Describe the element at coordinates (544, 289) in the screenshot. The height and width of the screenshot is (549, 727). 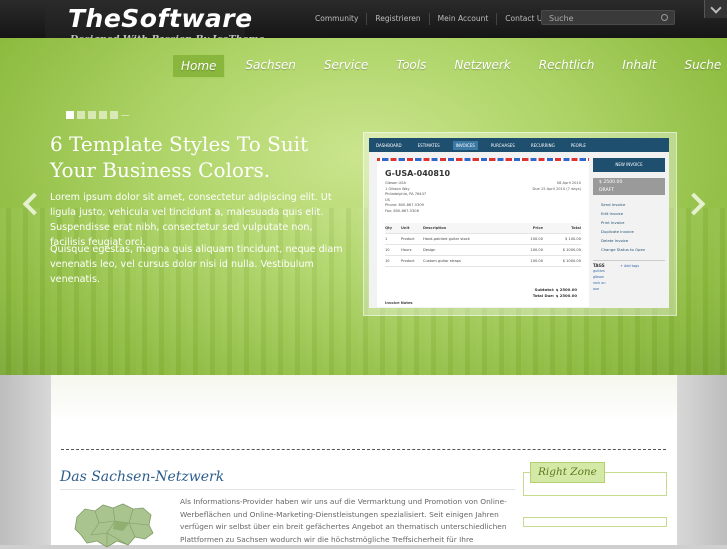
I see `subtotal-label: Subtotal:` at that location.